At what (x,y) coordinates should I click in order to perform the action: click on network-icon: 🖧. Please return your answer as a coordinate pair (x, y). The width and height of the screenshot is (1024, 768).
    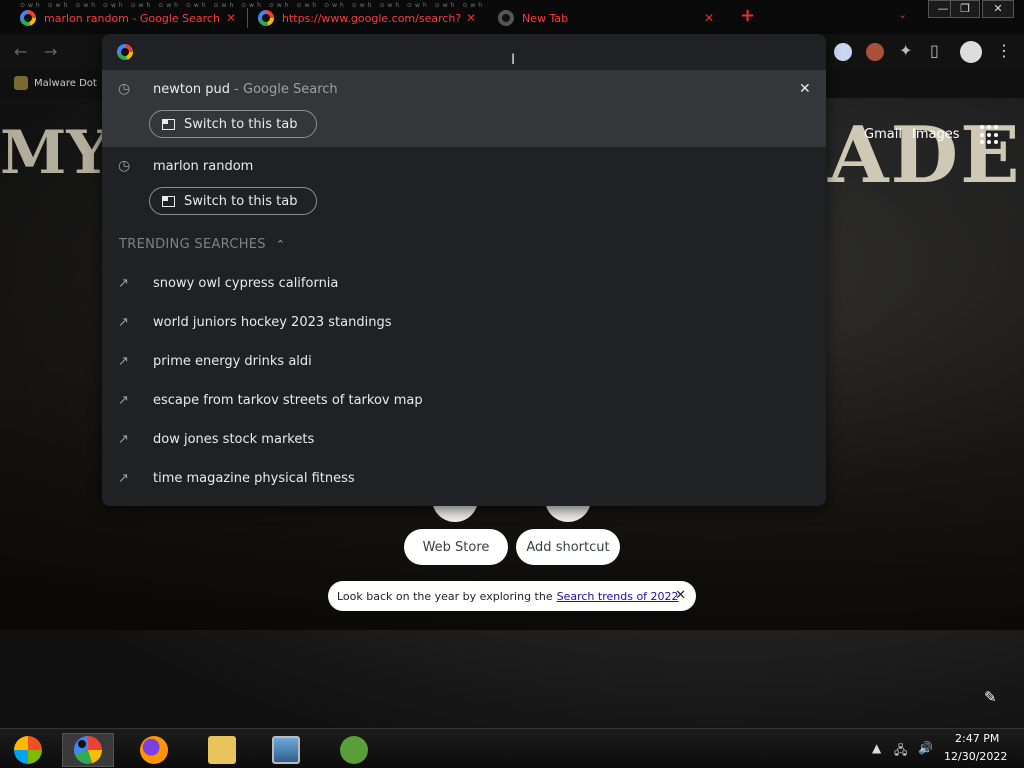
    Looking at the image, I should click on (900, 751).